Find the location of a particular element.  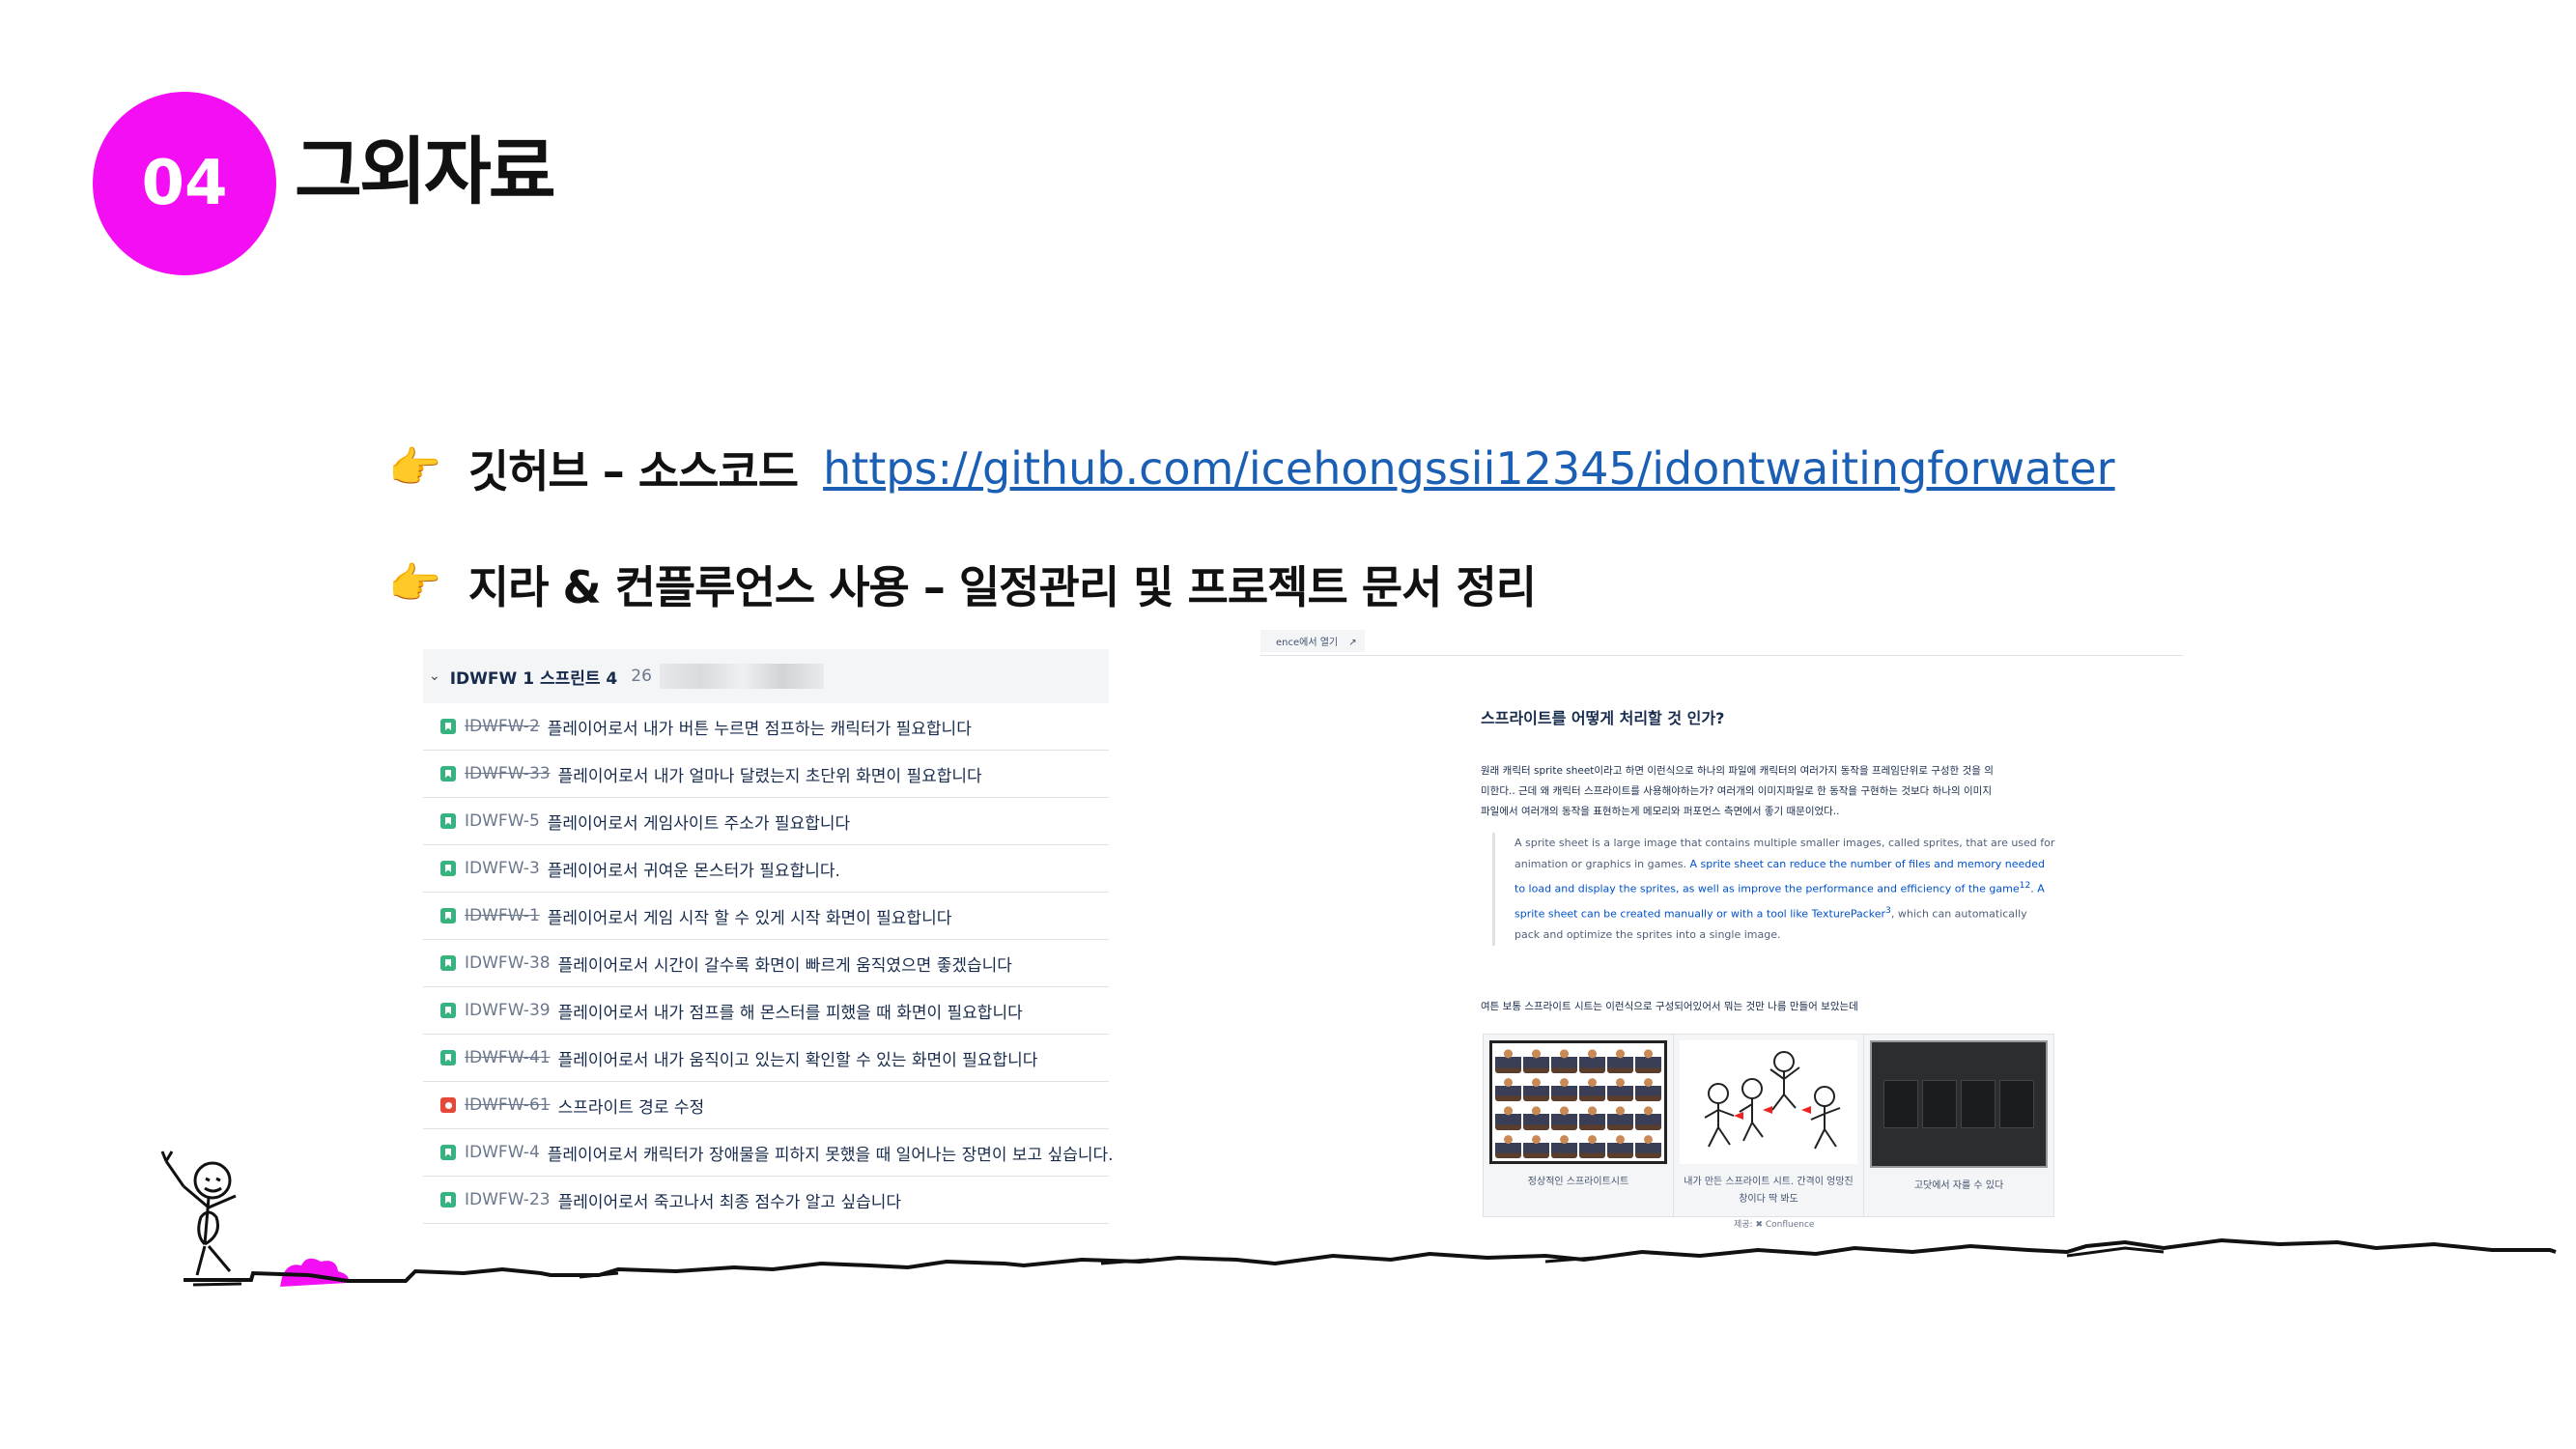

issue-summary: 스프라이트 경로 수정 is located at coordinates (631, 1107).